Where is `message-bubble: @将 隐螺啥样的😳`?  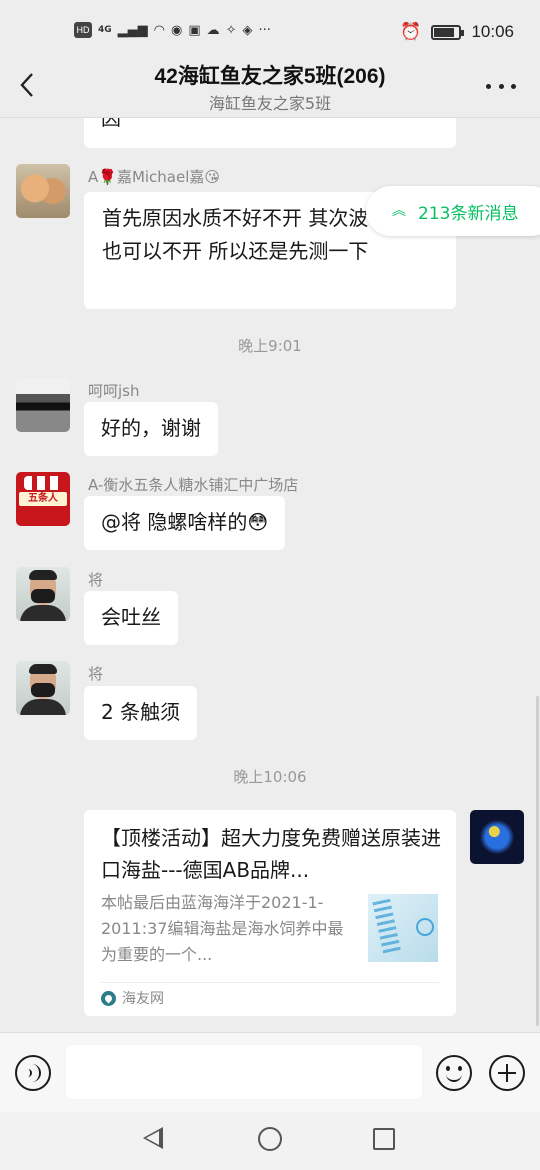
message-bubble: @将 隐螺啥样的😳 is located at coordinates (185, 523).